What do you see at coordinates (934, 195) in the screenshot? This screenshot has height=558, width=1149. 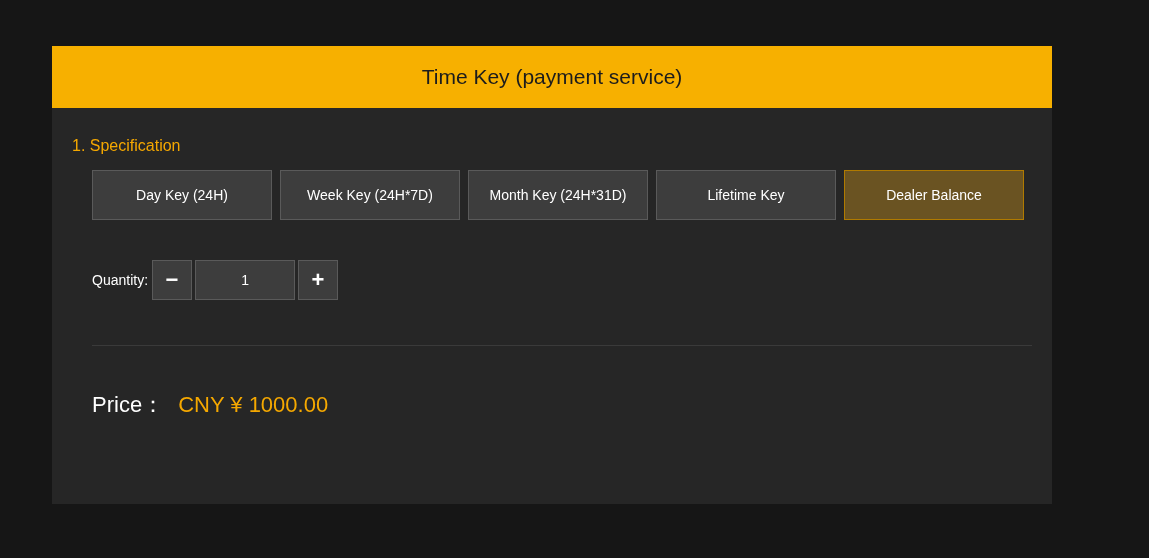 I see `option-button: Dealer Balance` at bounding box center [934, 195].